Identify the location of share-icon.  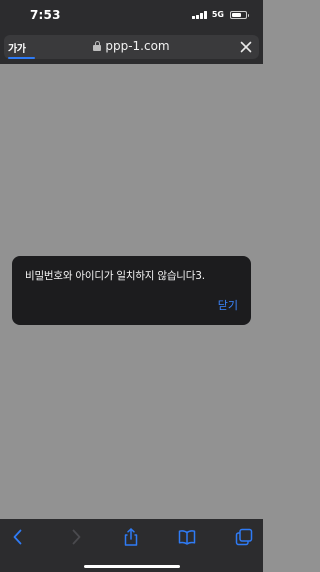
(131, 537).